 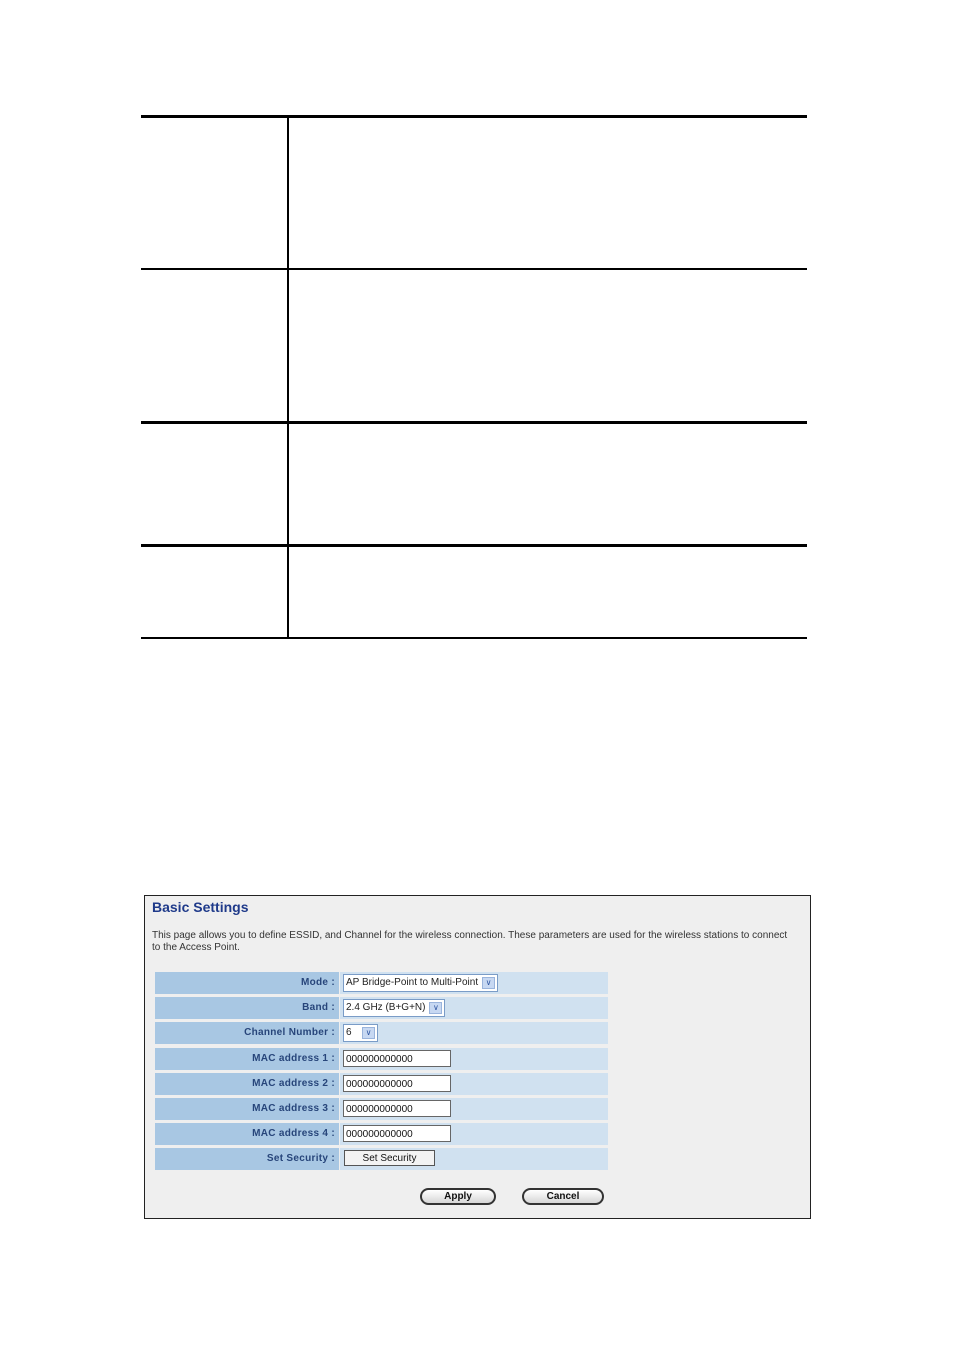 What do you see at coordinates (412, 982) in the screenshot?
I see `mode-value: AP Bridge-Point to Multi-Point` at bounding box center [412, 982].